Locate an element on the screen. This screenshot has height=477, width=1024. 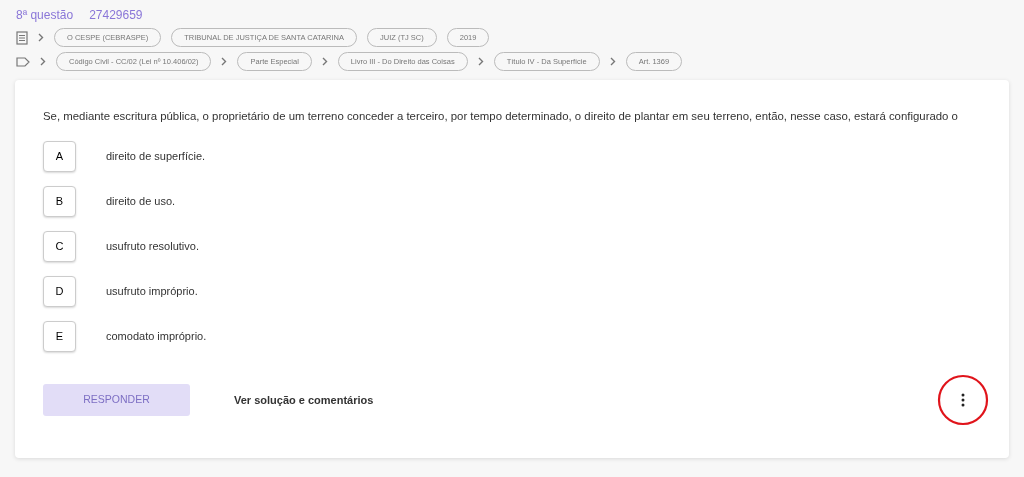
option-text: usufruto impróprio. is located at coordinates (152, 291).